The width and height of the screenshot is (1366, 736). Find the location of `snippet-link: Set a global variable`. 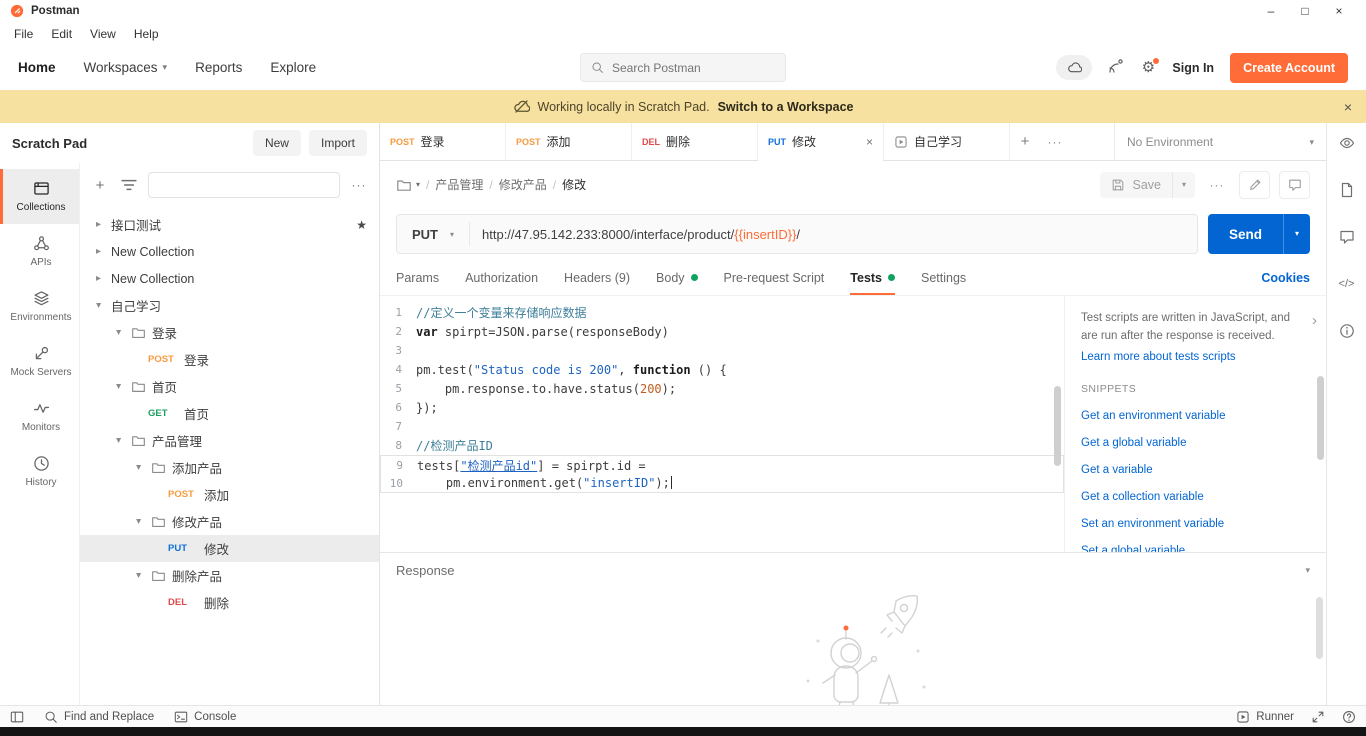

snippet-link: Set a global variable is located at coordinates (1194, 548).